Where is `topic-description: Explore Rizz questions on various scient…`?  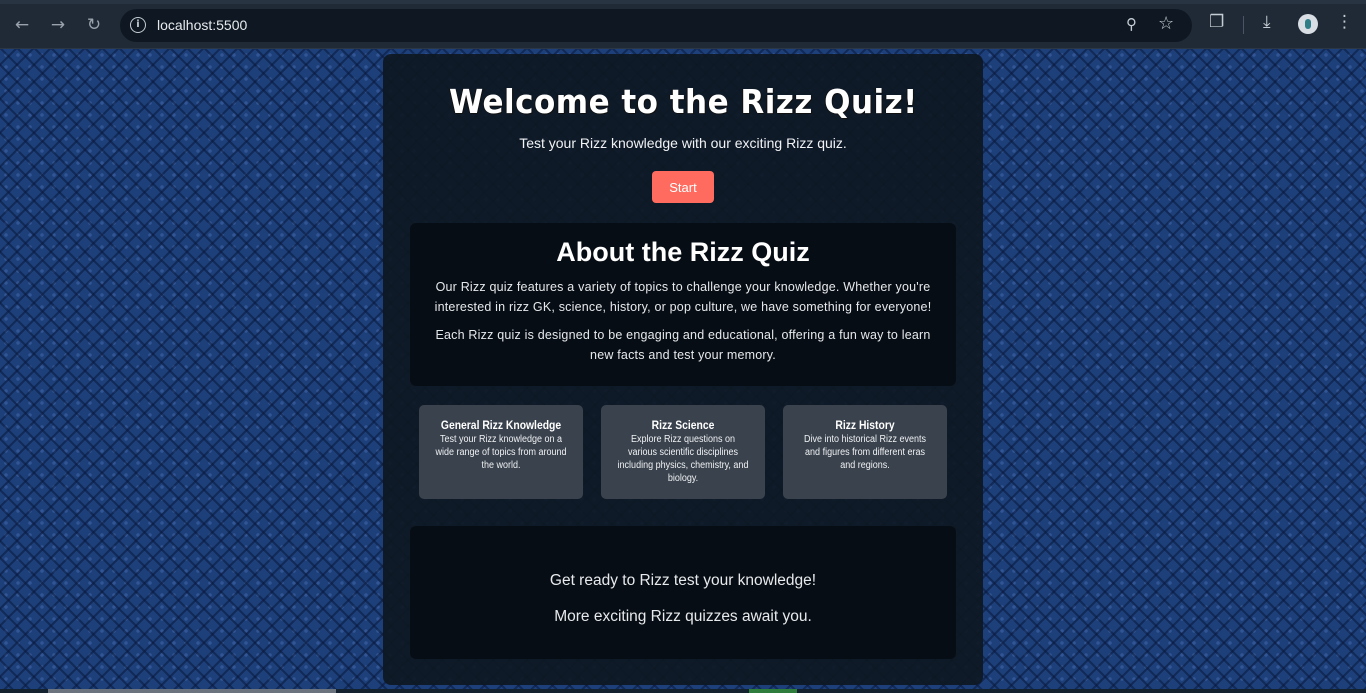
topic-description: Explore Rizz questions on various scient… is located at coordinates (683, 459).